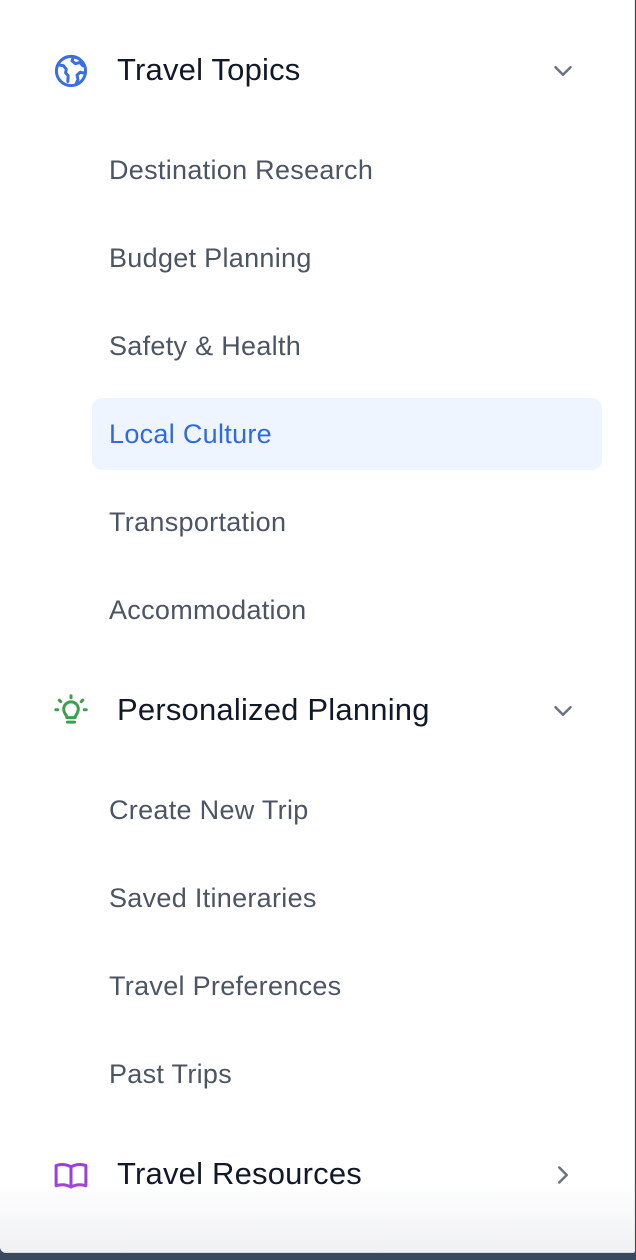 The width and height of the screenshot is (636, 1260). Describe the element at coordinates (209, 810) in the screenshot. I see `sidebar-item-label: Create New Trip` at that location.